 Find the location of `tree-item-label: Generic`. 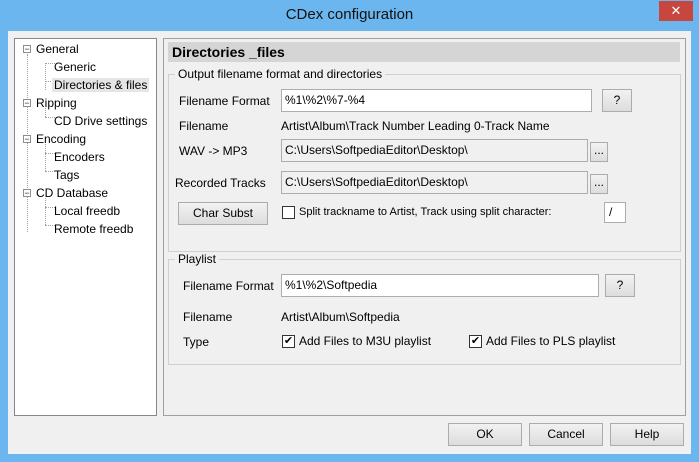

tree-item-label: Generic is located at coordinates (75, 67).